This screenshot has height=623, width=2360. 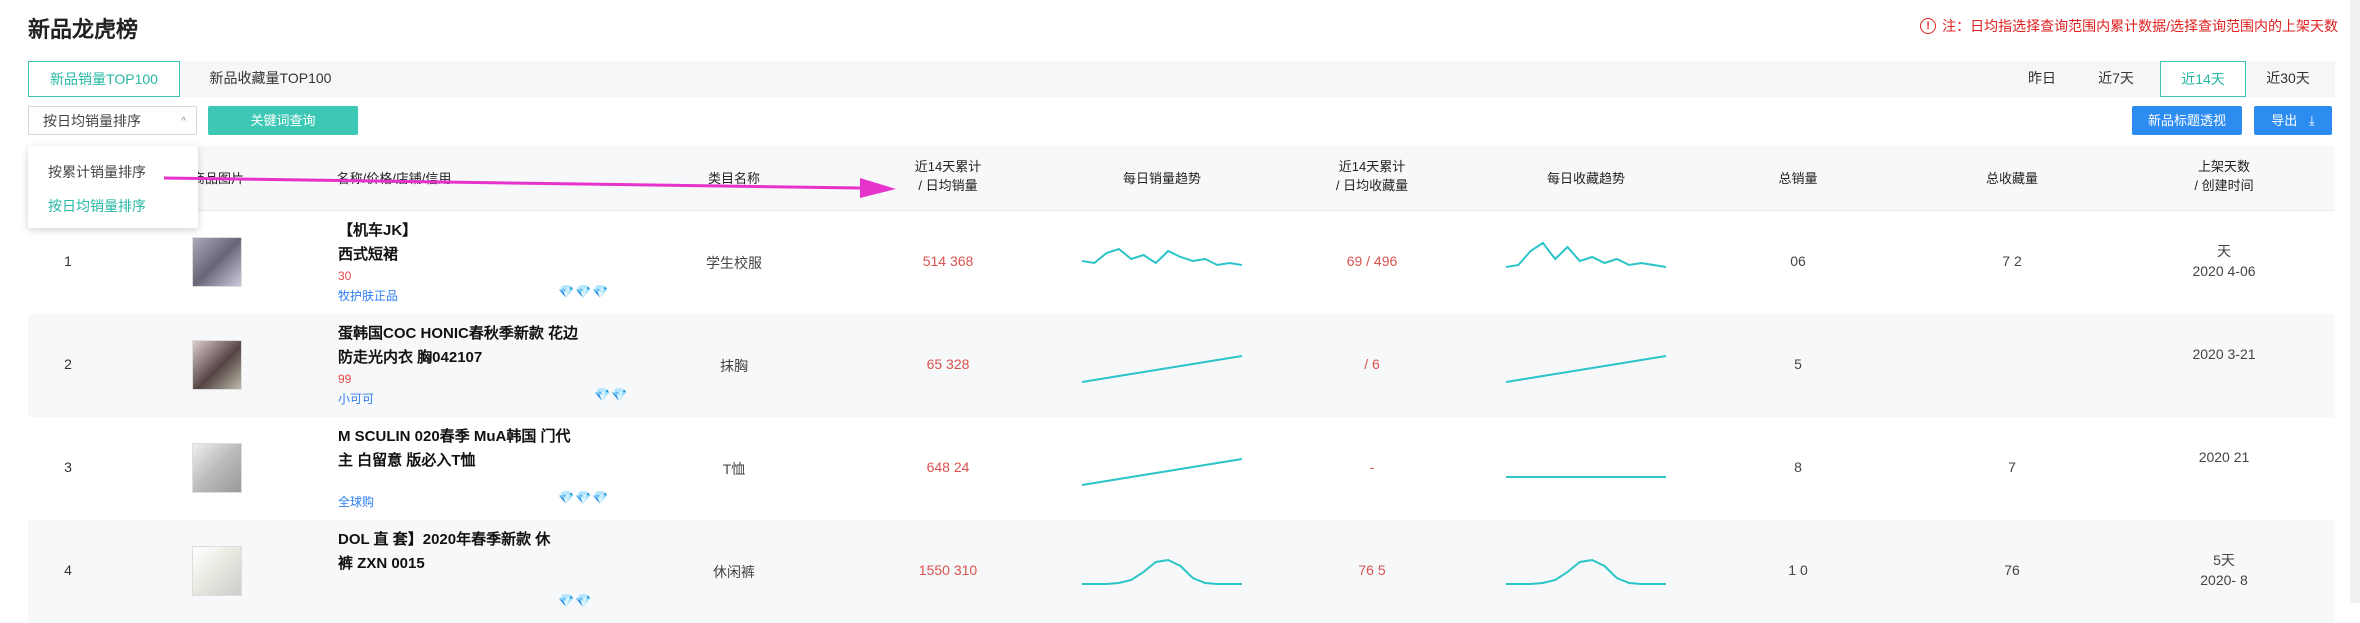 What do you see at coordinates (734, 572) in the screenshot?
I see `category: 休闲裤` at bounding box center [734, 572].